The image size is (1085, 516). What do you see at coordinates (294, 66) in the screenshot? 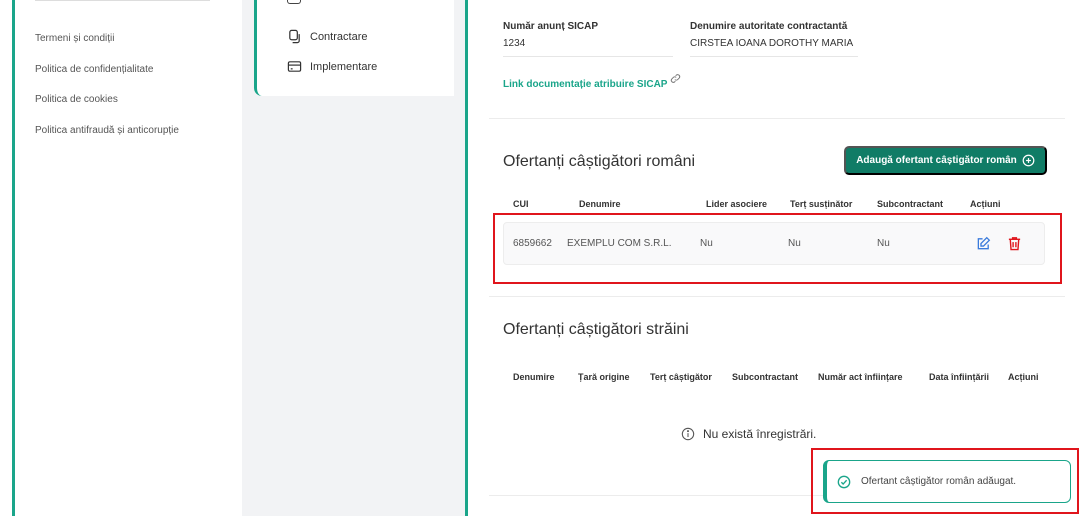
I see `credit-card-icon` at bounding box center [294, 66].